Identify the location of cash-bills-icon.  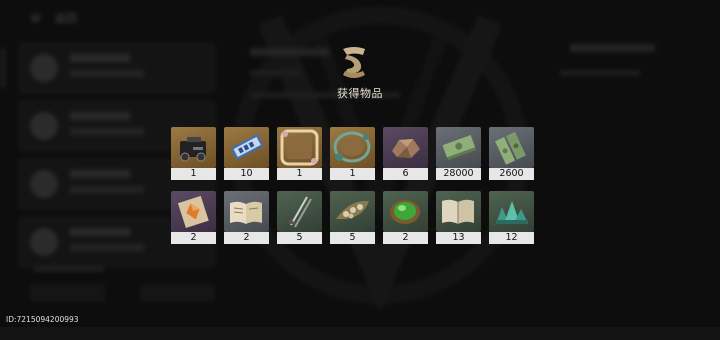
(510, 148).